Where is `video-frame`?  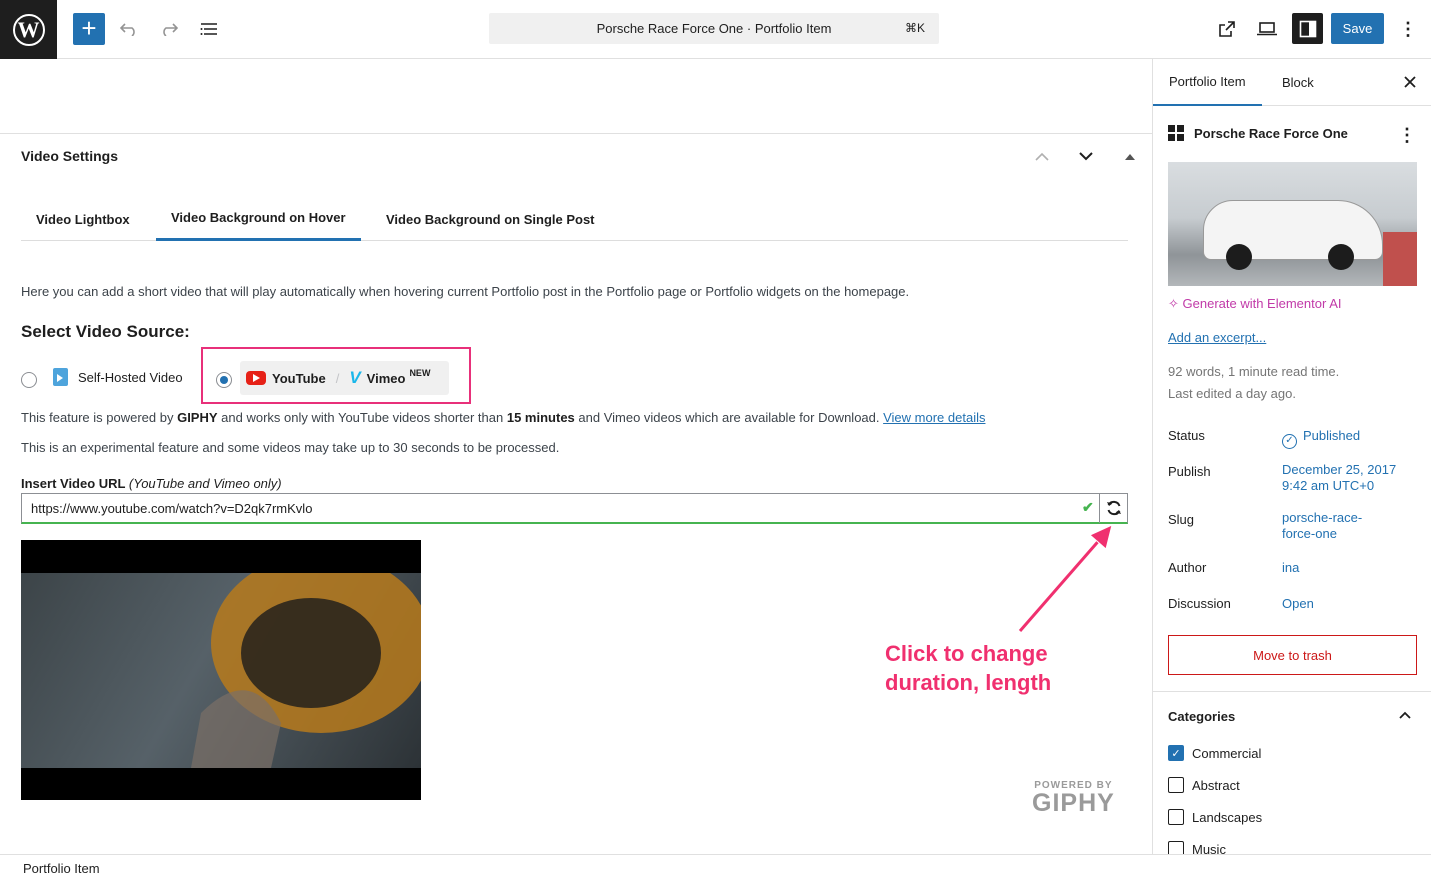 video-frame is located at coordinates (221, 660).